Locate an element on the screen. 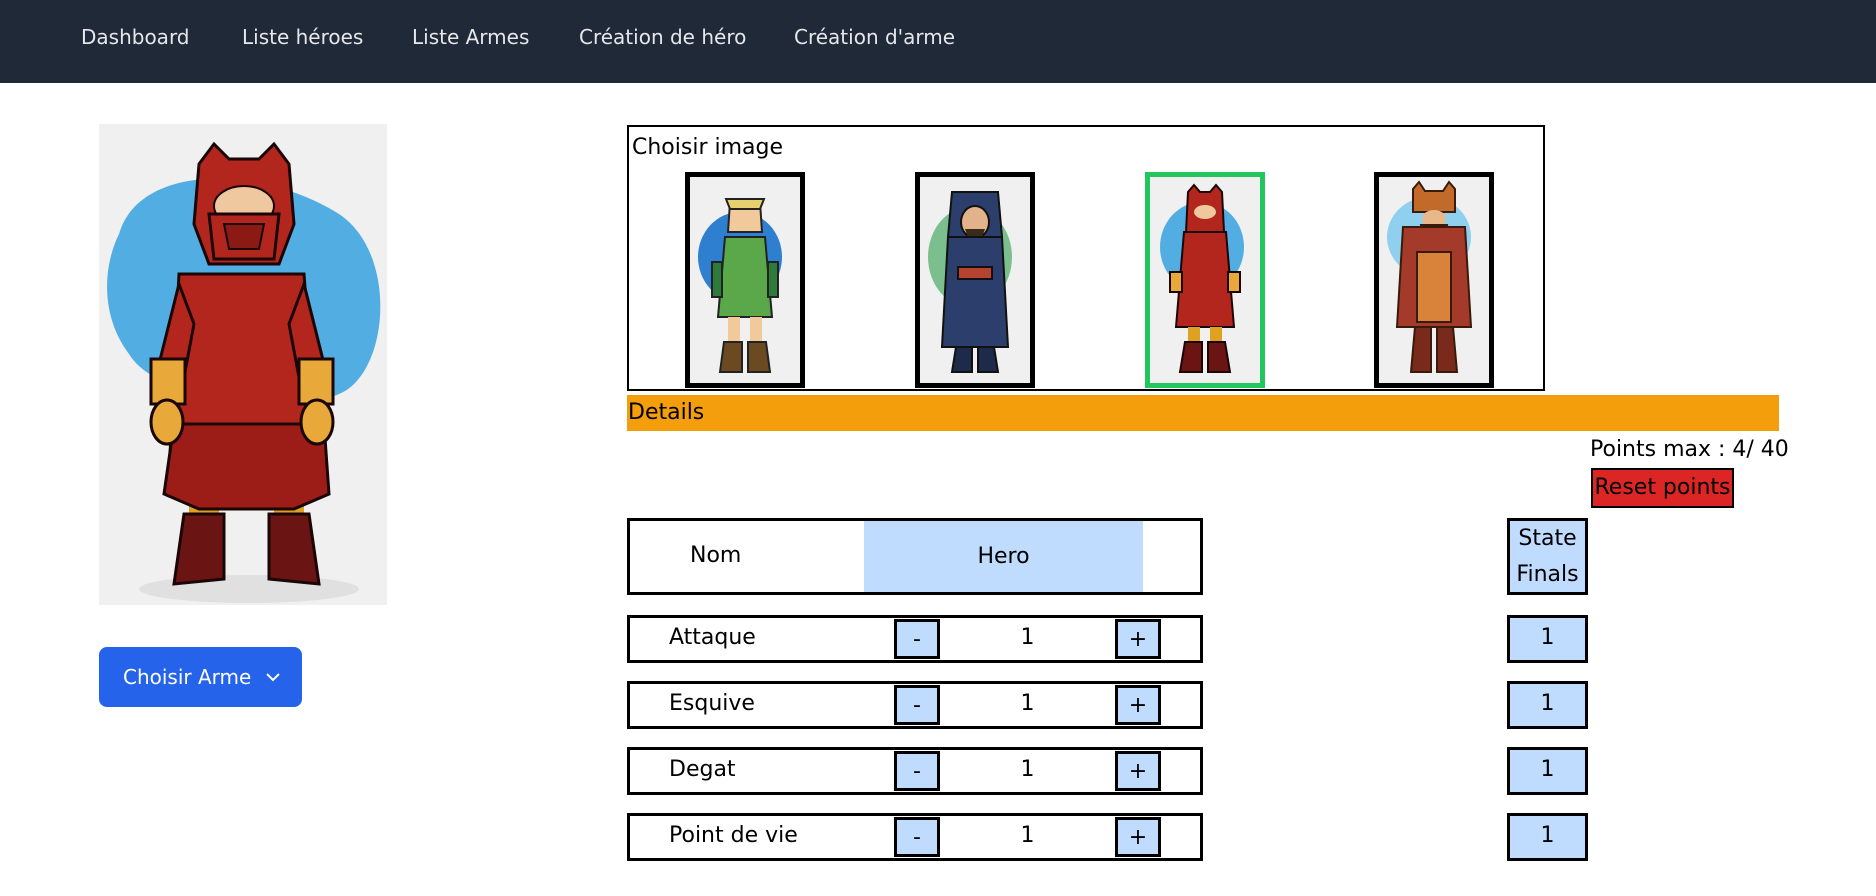 This screenshot has height=896, width=1876. nav-creation-arme: Création d'arme is located at coordinates (874, 37).